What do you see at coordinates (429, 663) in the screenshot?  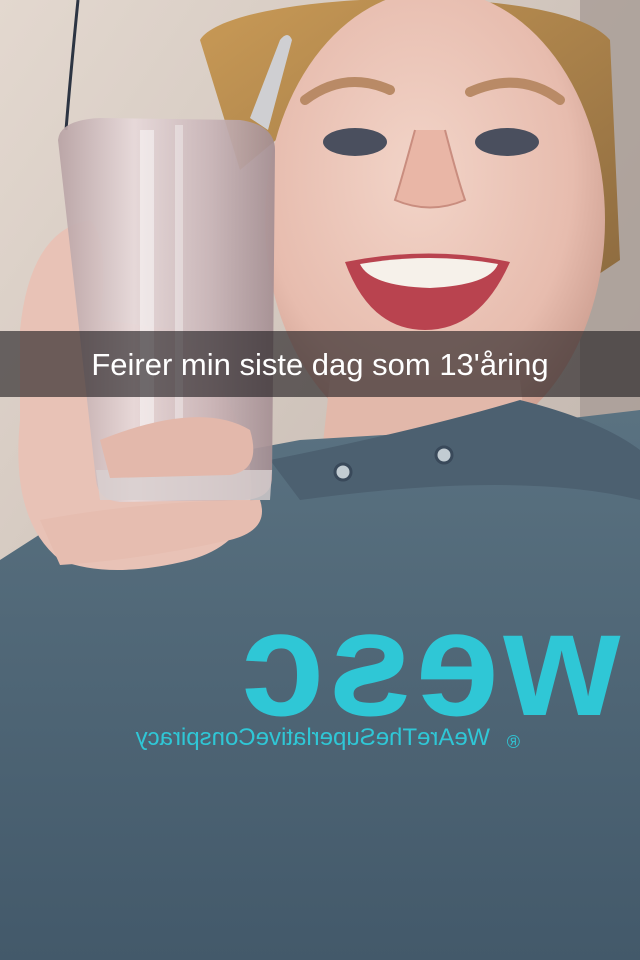 I see `hoodie-logo-text: wesc` at bounding box center [429, 663].